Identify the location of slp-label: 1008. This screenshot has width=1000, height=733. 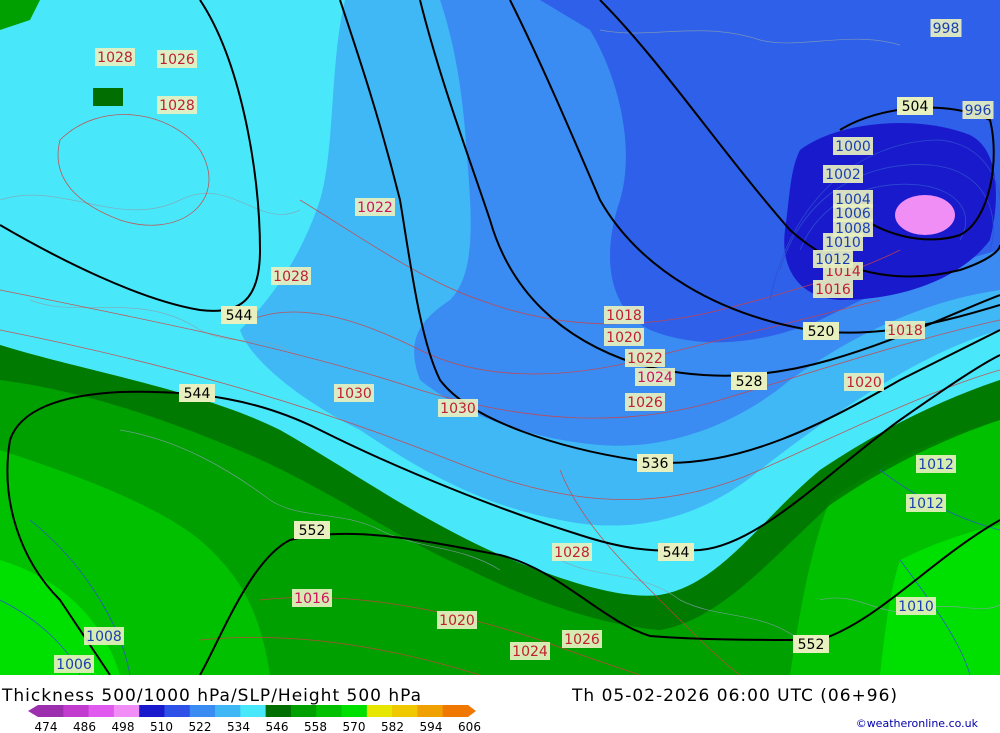
(104, 637).